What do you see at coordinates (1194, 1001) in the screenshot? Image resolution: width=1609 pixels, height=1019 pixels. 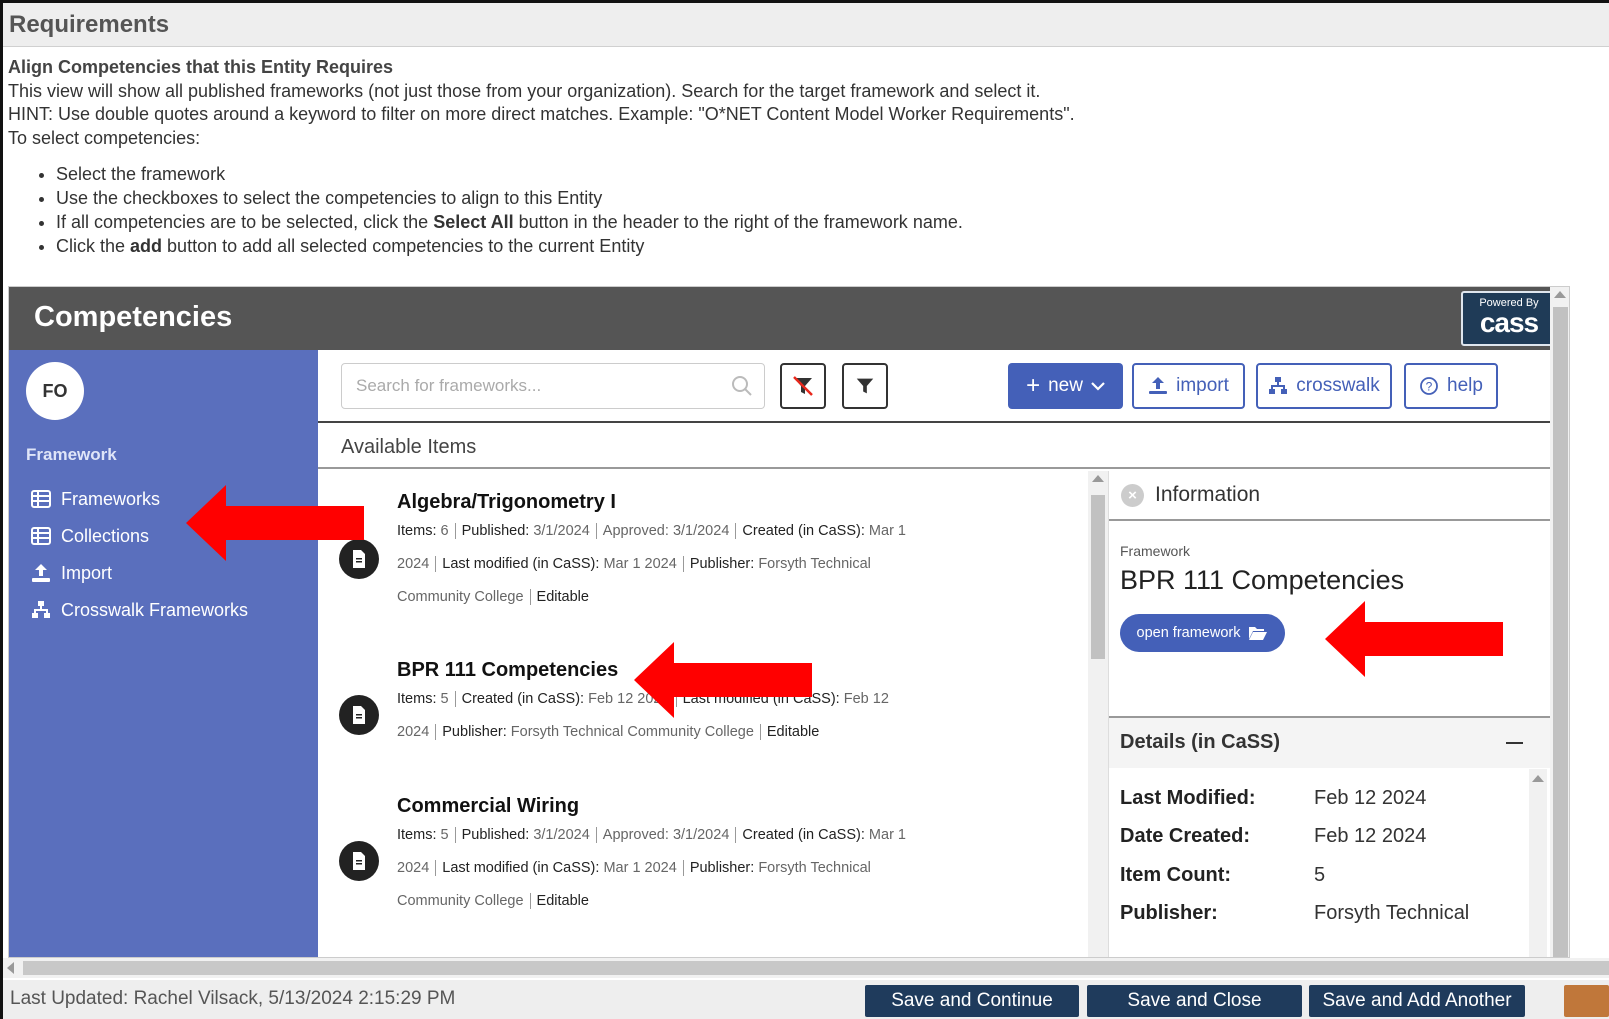 I see `save-close-button: Save and Close` at bounding box center [1194, 1001].